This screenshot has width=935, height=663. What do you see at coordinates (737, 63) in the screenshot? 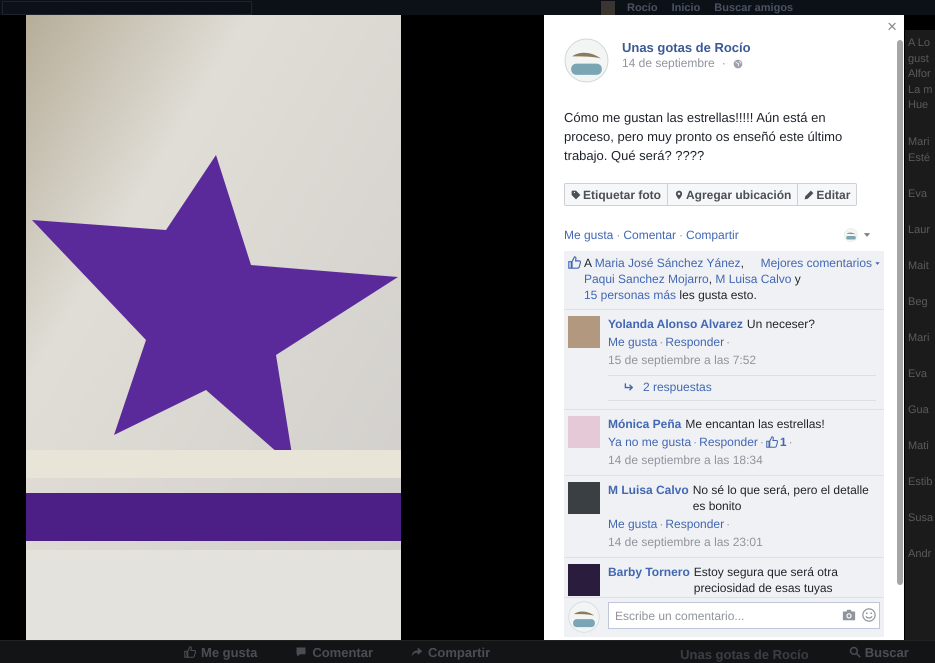
I see `globe-icon` at bounding box center [737, 63].